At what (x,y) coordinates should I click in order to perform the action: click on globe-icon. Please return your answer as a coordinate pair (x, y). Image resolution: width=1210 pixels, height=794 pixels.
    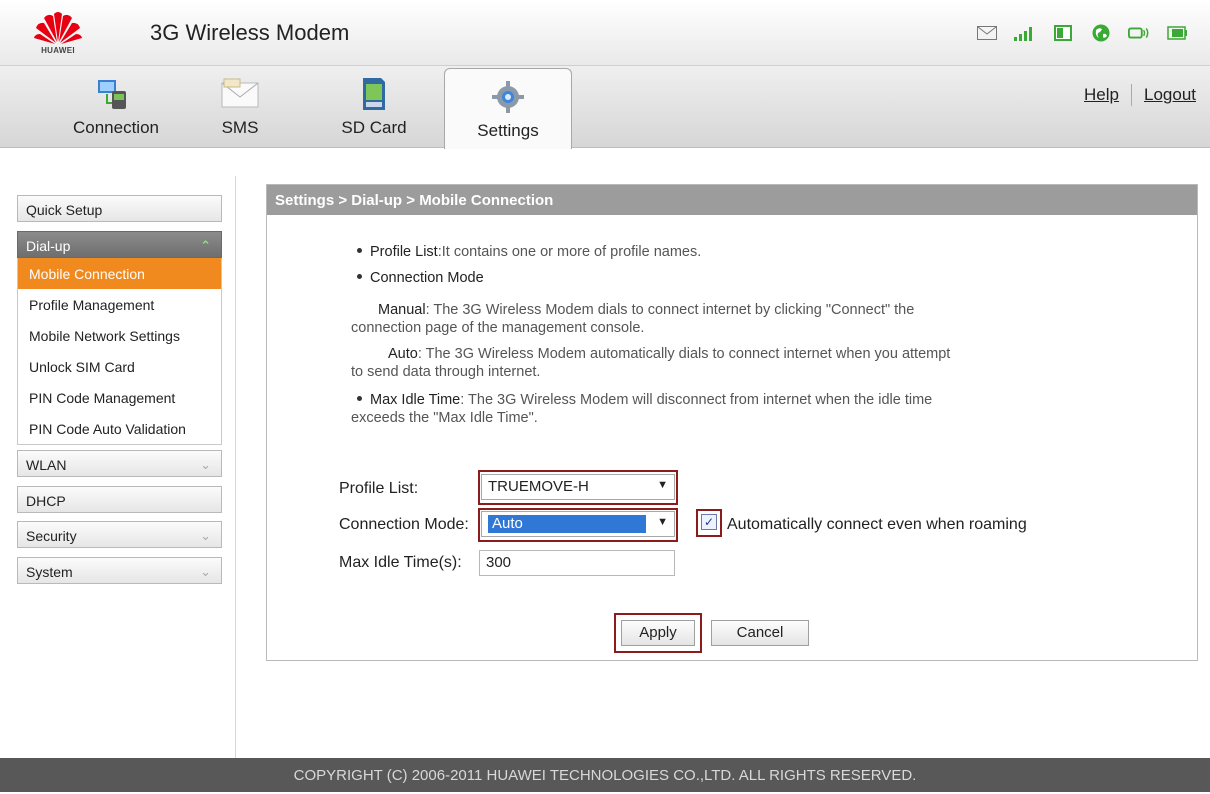
    Looking at the image, I should click on (1101, 33).